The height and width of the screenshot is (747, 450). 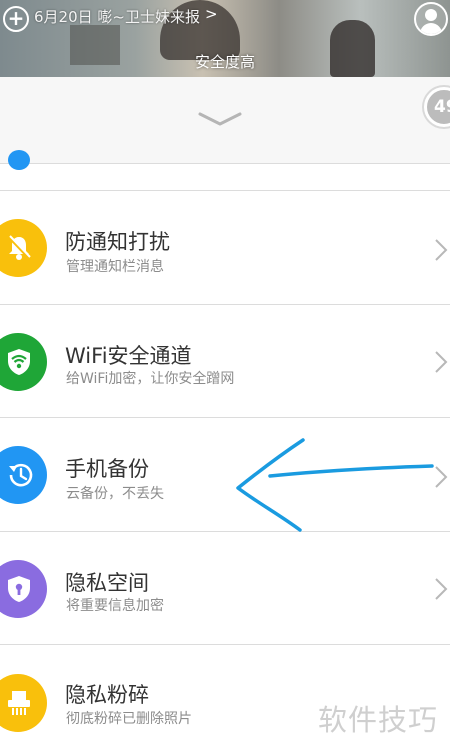 I want to click on shredder-icon, so click(x=23, y=703).